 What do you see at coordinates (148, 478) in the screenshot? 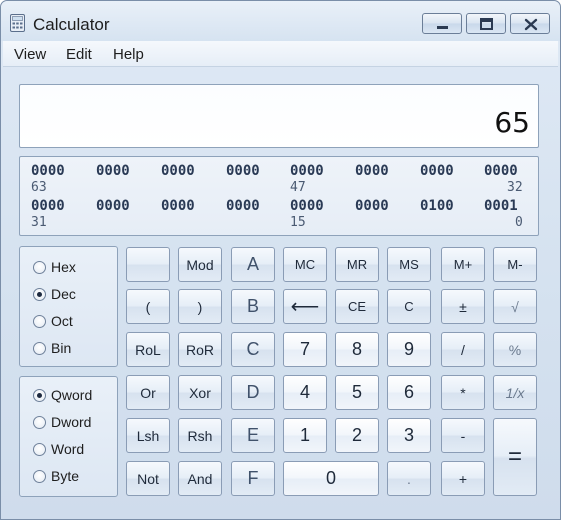
I see `not-button: Not` at bounding box center [148, 478].